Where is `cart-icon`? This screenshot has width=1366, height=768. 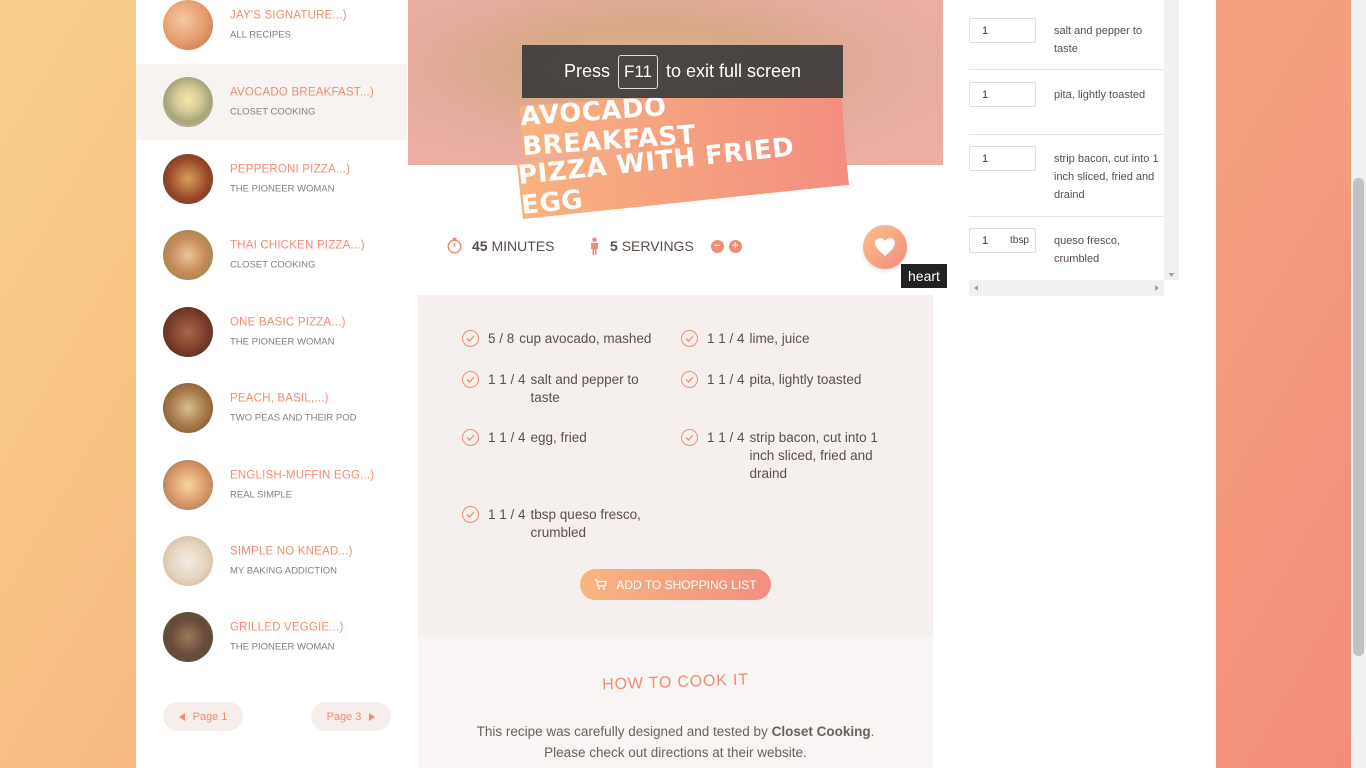 cart-icon is located at coordinates (601, 584).